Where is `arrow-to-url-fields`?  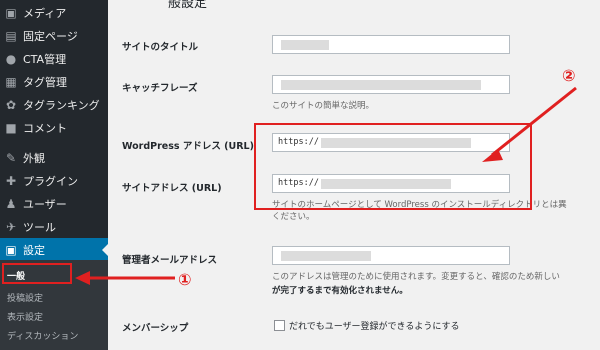 arrow-to-url-fields is located at coordinates (534, 121).